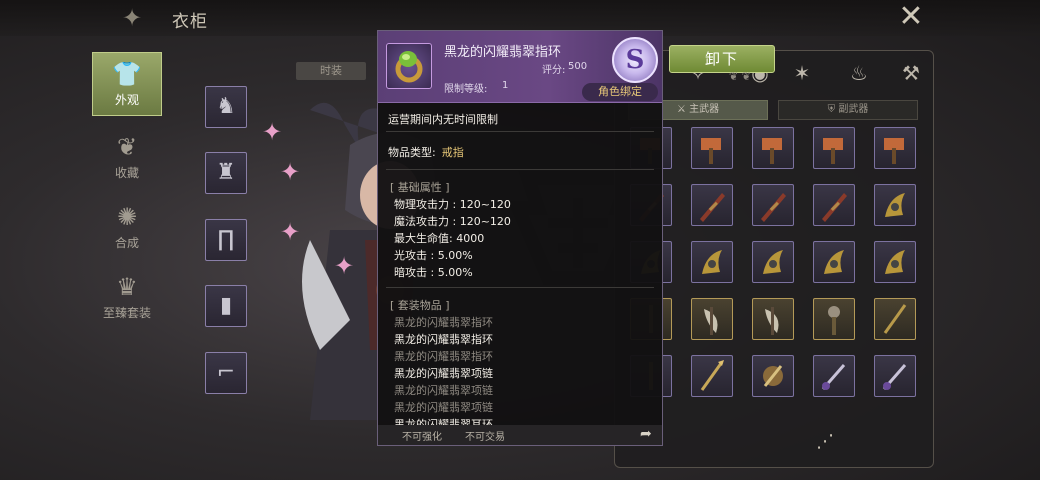 This screenshot has width=1040, height=480. What do you see at coordinates (126, 100) in the screenshot?
I see `nav-label: 外观` at bounding box center [126, 100].